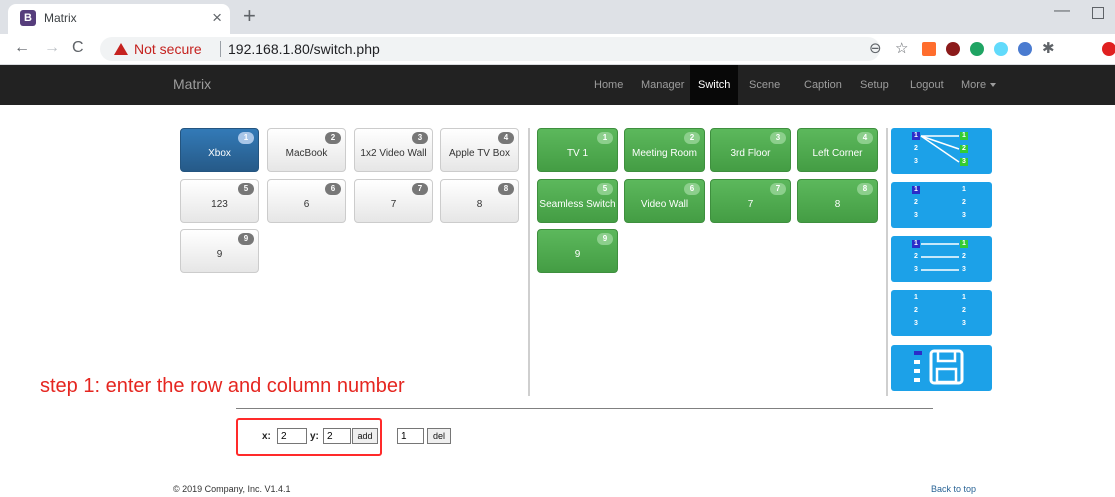 This screenshot has height=497, width=1115. I want to click on nav-home: Home, so click(608, 85).